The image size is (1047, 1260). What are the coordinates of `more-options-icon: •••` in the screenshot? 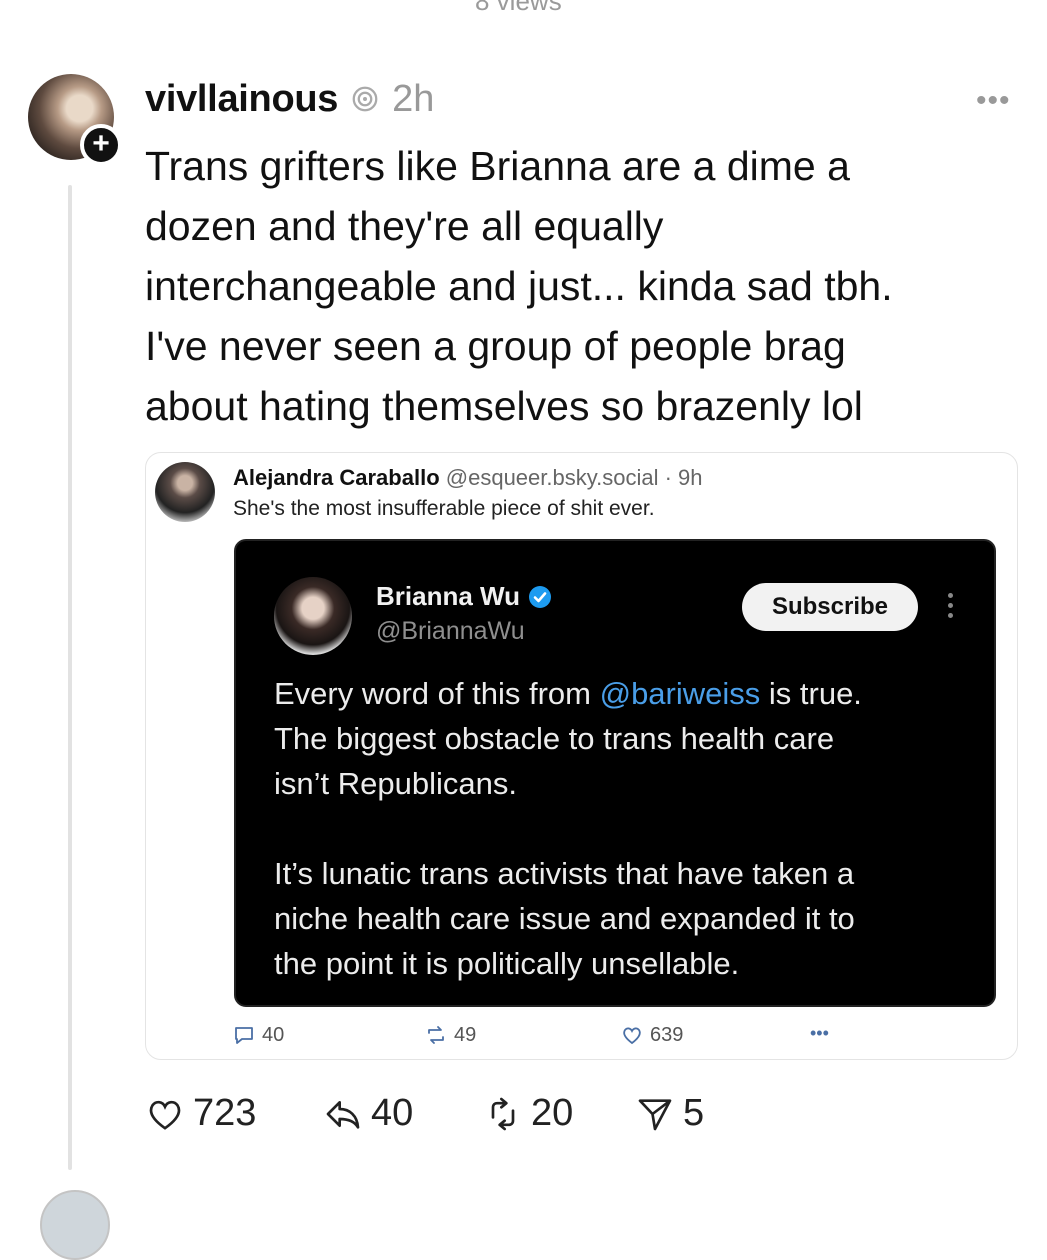 It's located at (993, 101).